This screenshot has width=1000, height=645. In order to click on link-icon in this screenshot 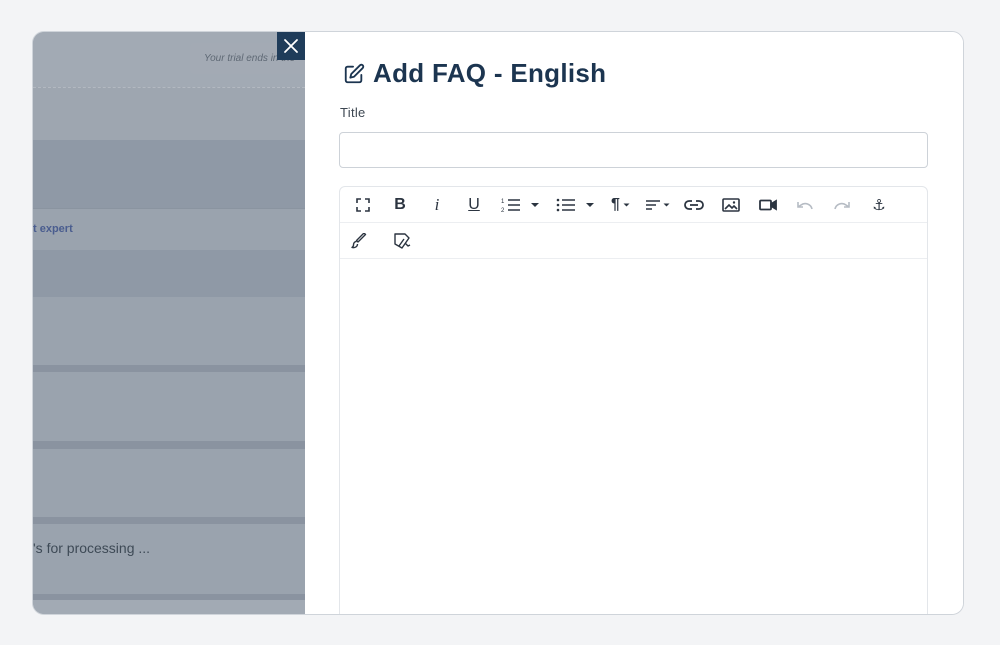, I will do `click(694, 204)`.